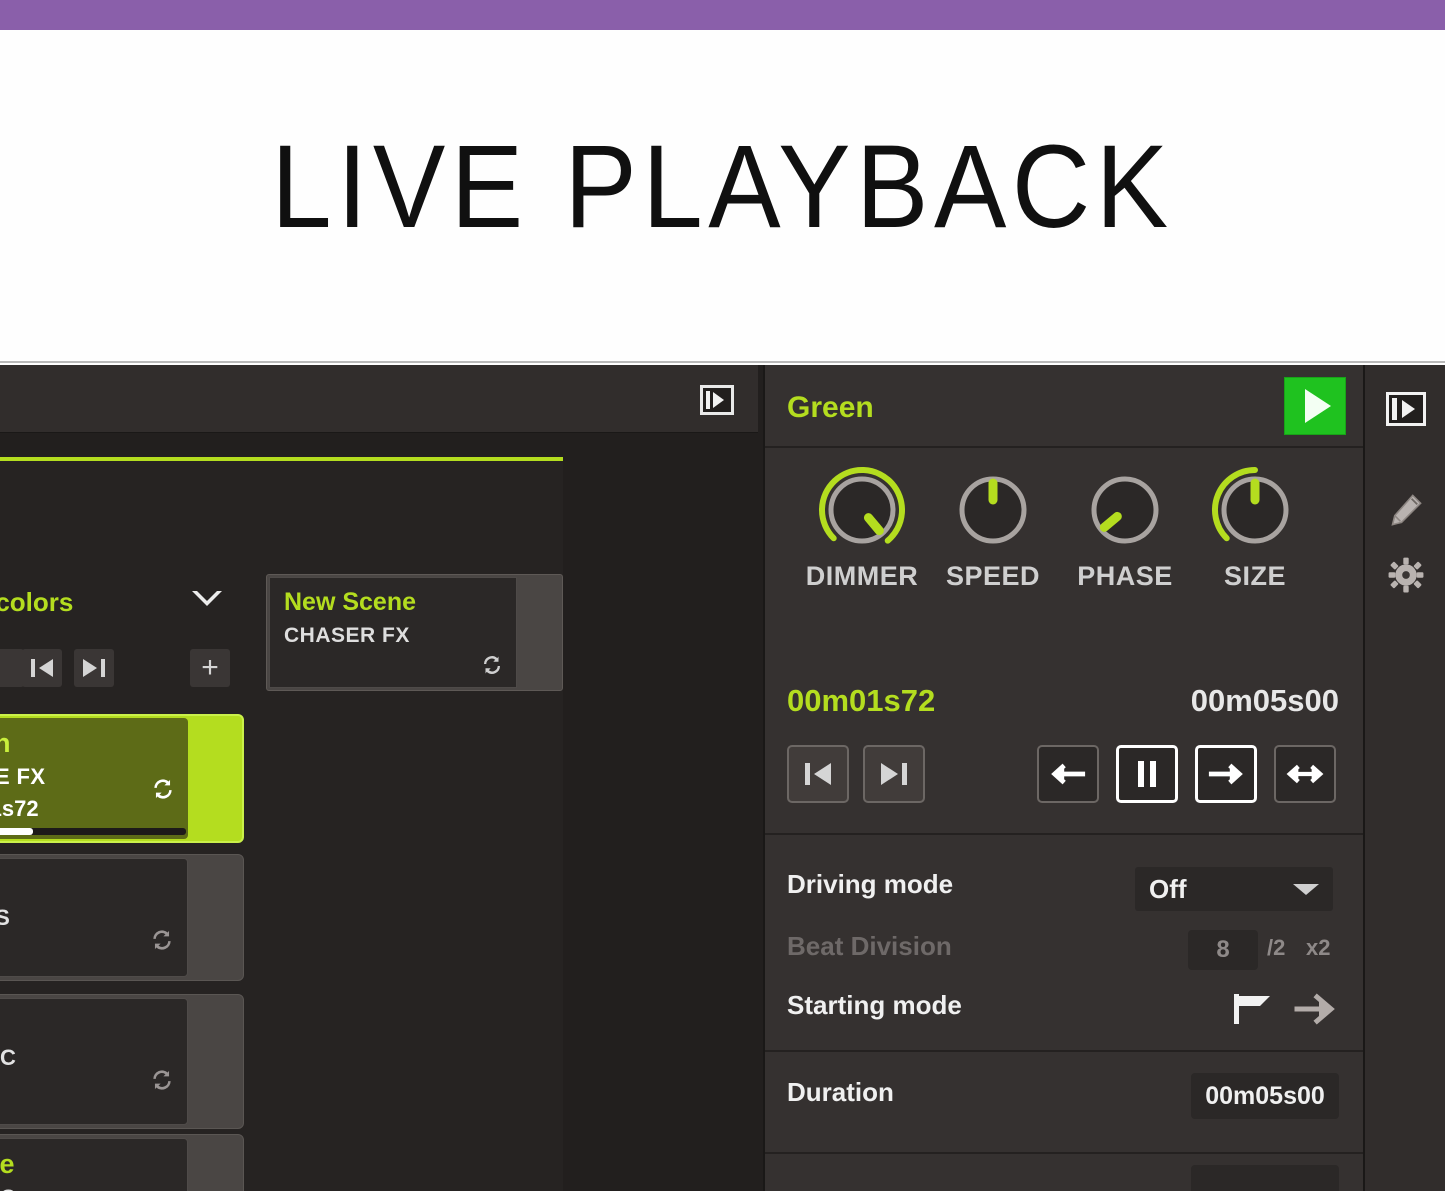  Describe the element at coordinates (1264, 700) in the screenshot. I see `total-time: 00m05s00` at that location.